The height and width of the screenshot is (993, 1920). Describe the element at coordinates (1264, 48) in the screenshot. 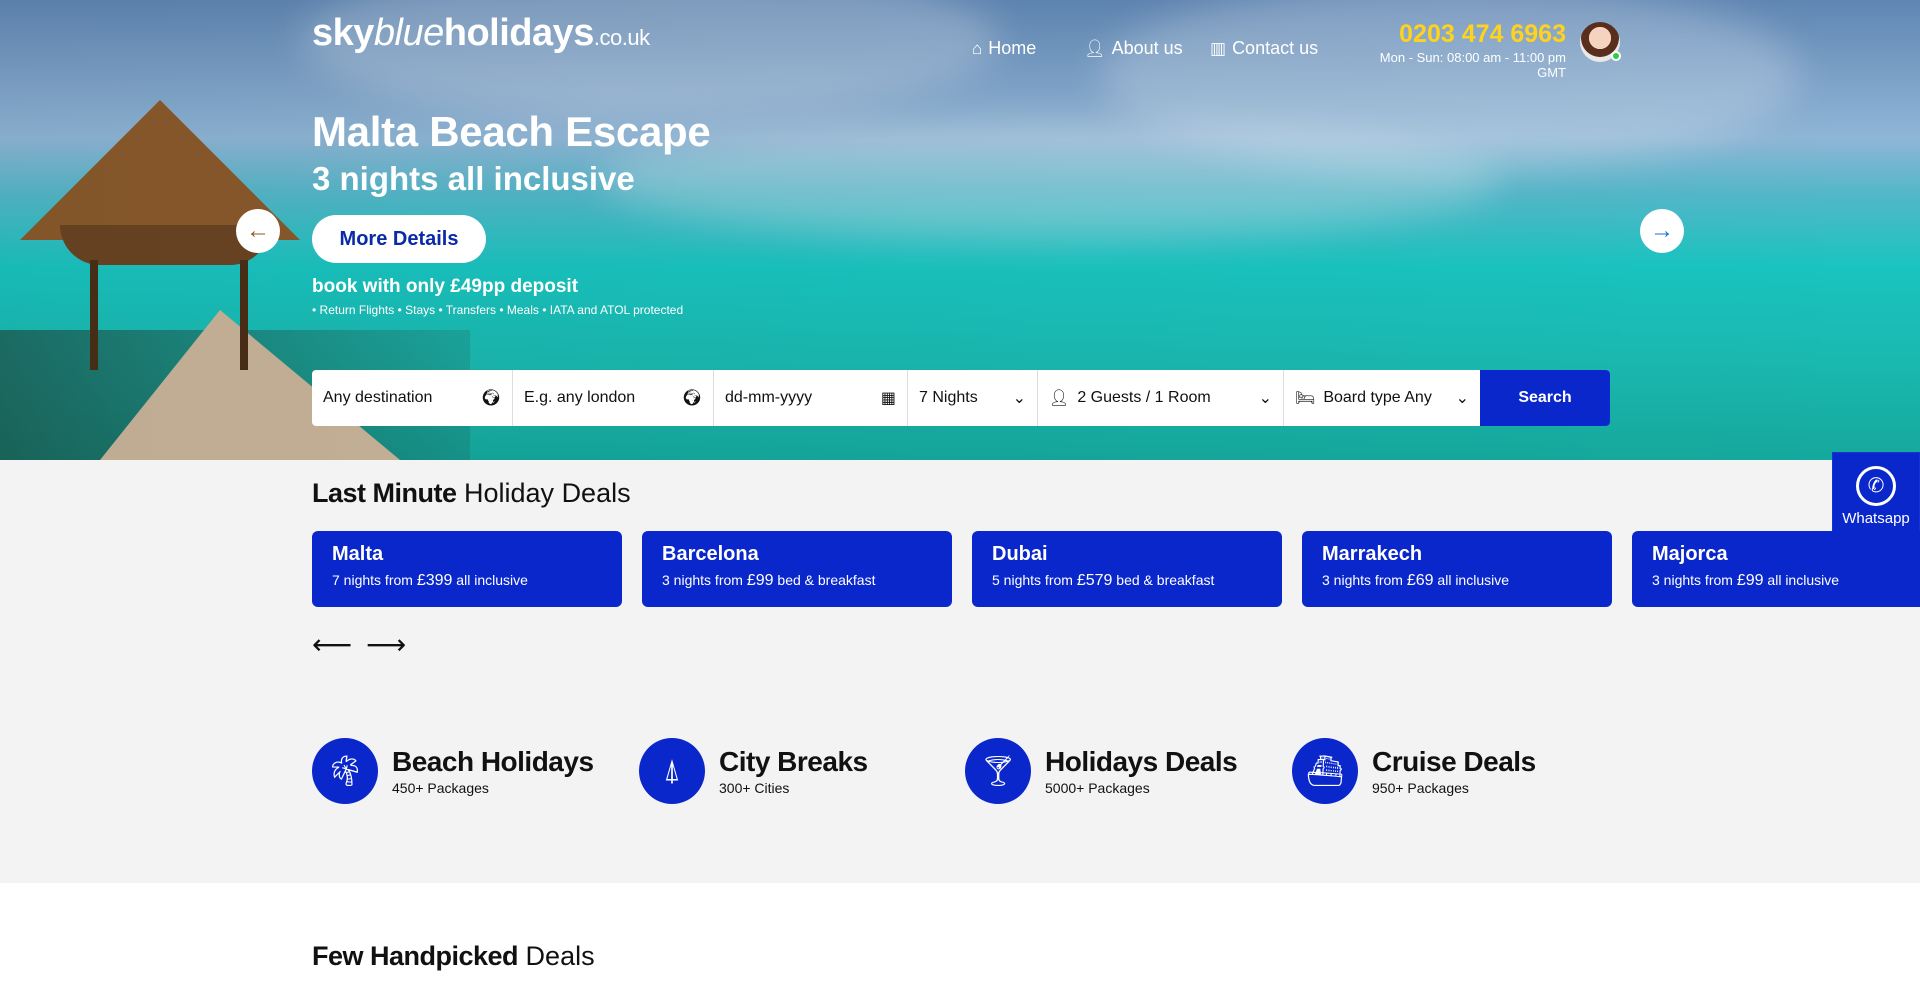

I see `nav-contact-us: ▥ Contact us` at that location.